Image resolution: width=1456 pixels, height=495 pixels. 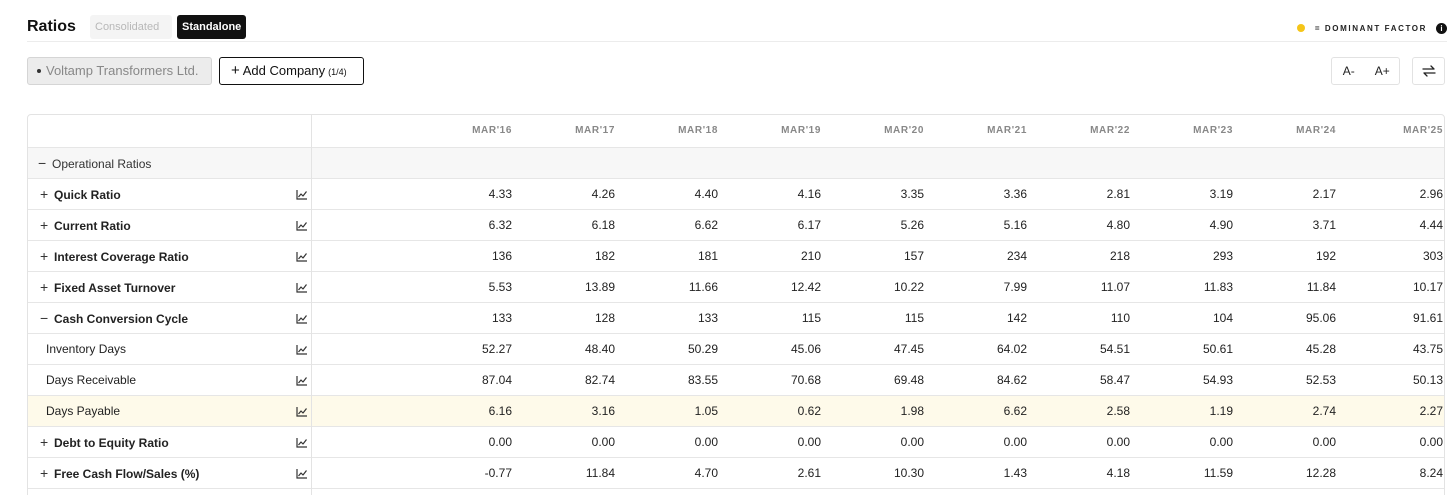 I want to click on value-cell: 210, so click(x=810, y=256).